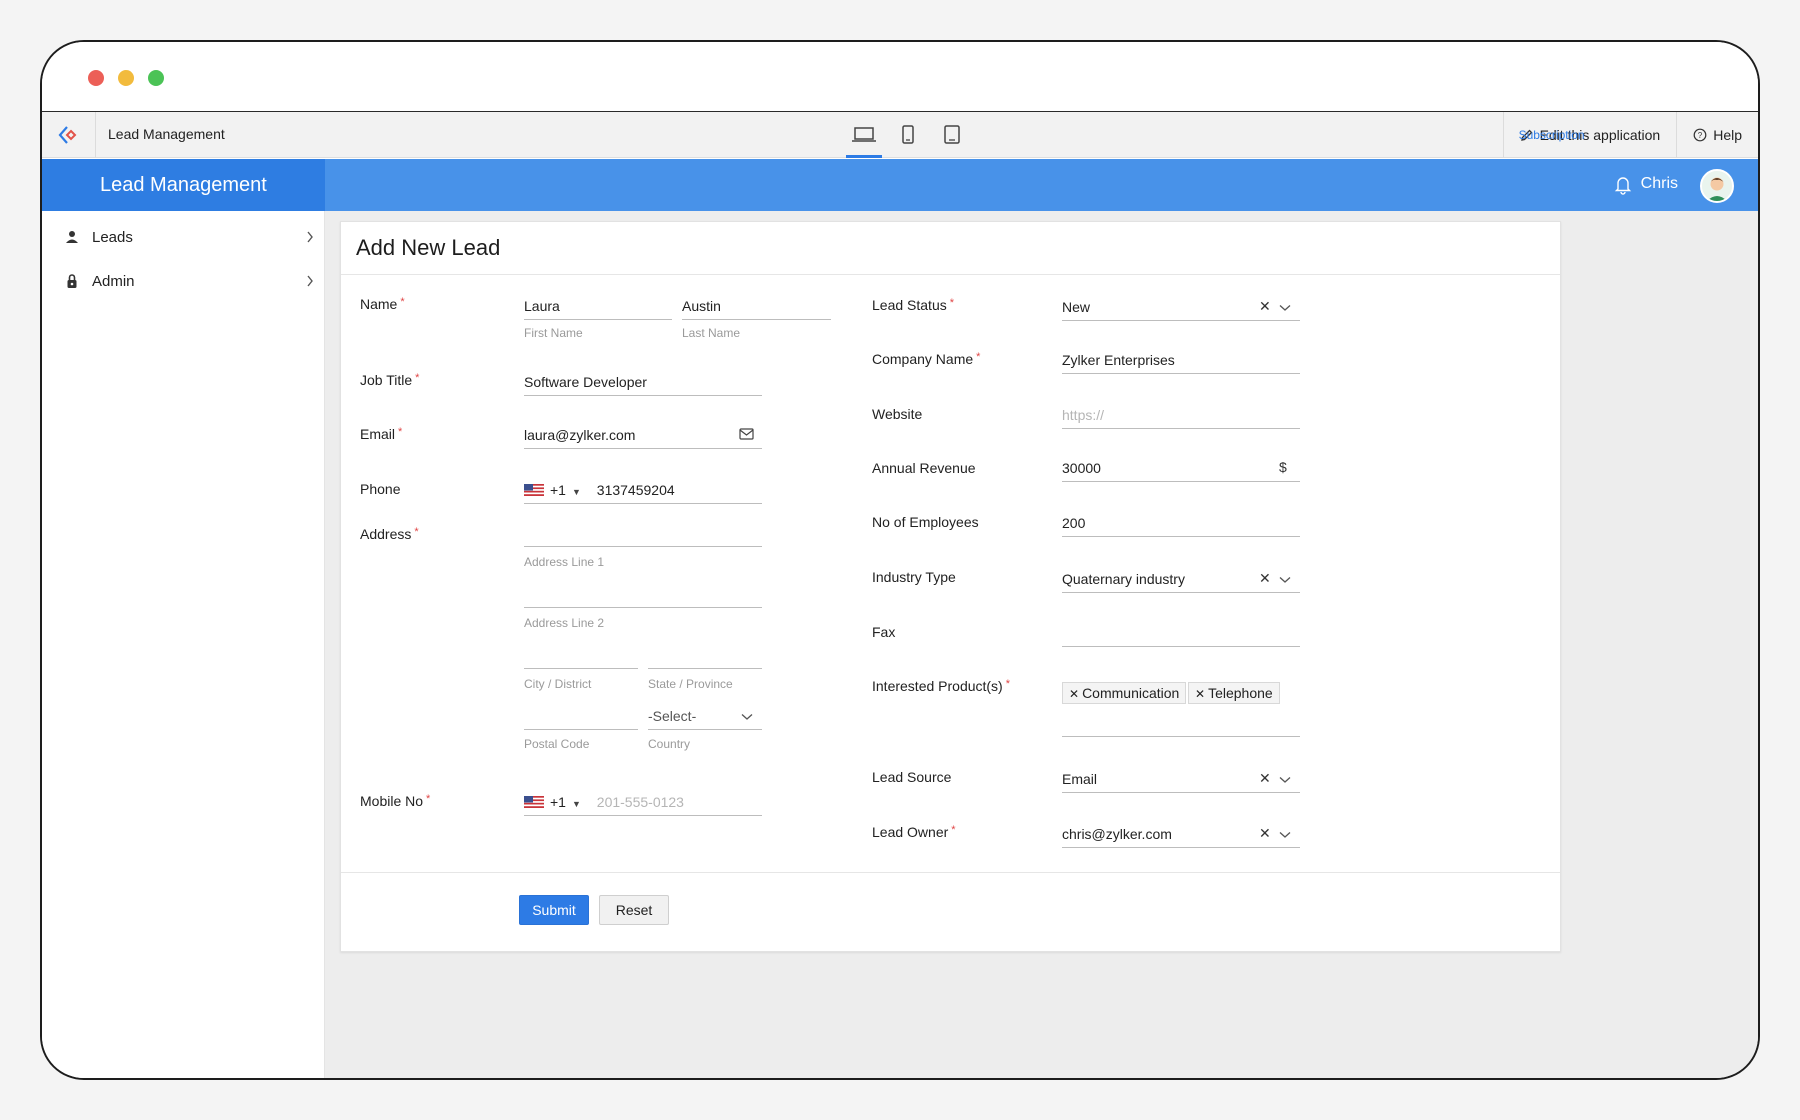 The width and height of the screenshot is (1800, 1120). What do you see at coordinates (558, 684) in the screenshot?
I see `city-caption: City / District` at bounding box center [558, 684].